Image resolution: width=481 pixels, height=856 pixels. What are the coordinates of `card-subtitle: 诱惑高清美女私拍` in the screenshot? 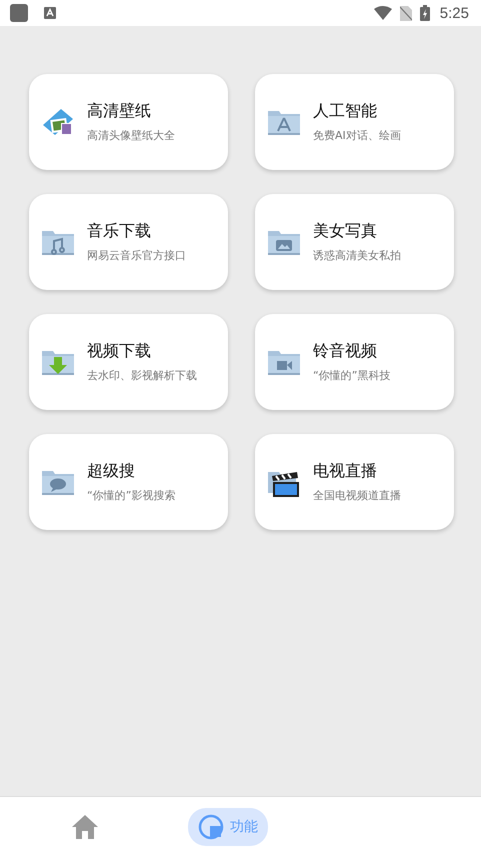 It's located at (357, 255).